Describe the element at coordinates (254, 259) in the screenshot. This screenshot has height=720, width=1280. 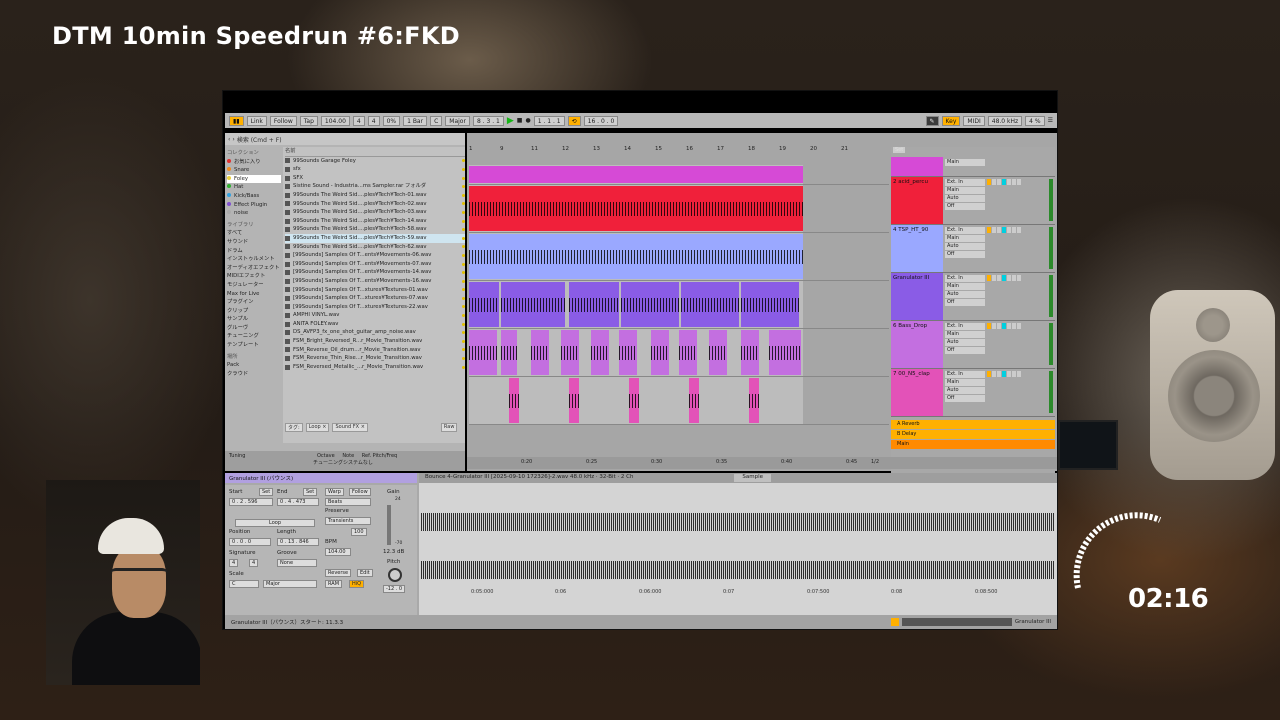
I see `library-item: インストゥルメント` at that location.